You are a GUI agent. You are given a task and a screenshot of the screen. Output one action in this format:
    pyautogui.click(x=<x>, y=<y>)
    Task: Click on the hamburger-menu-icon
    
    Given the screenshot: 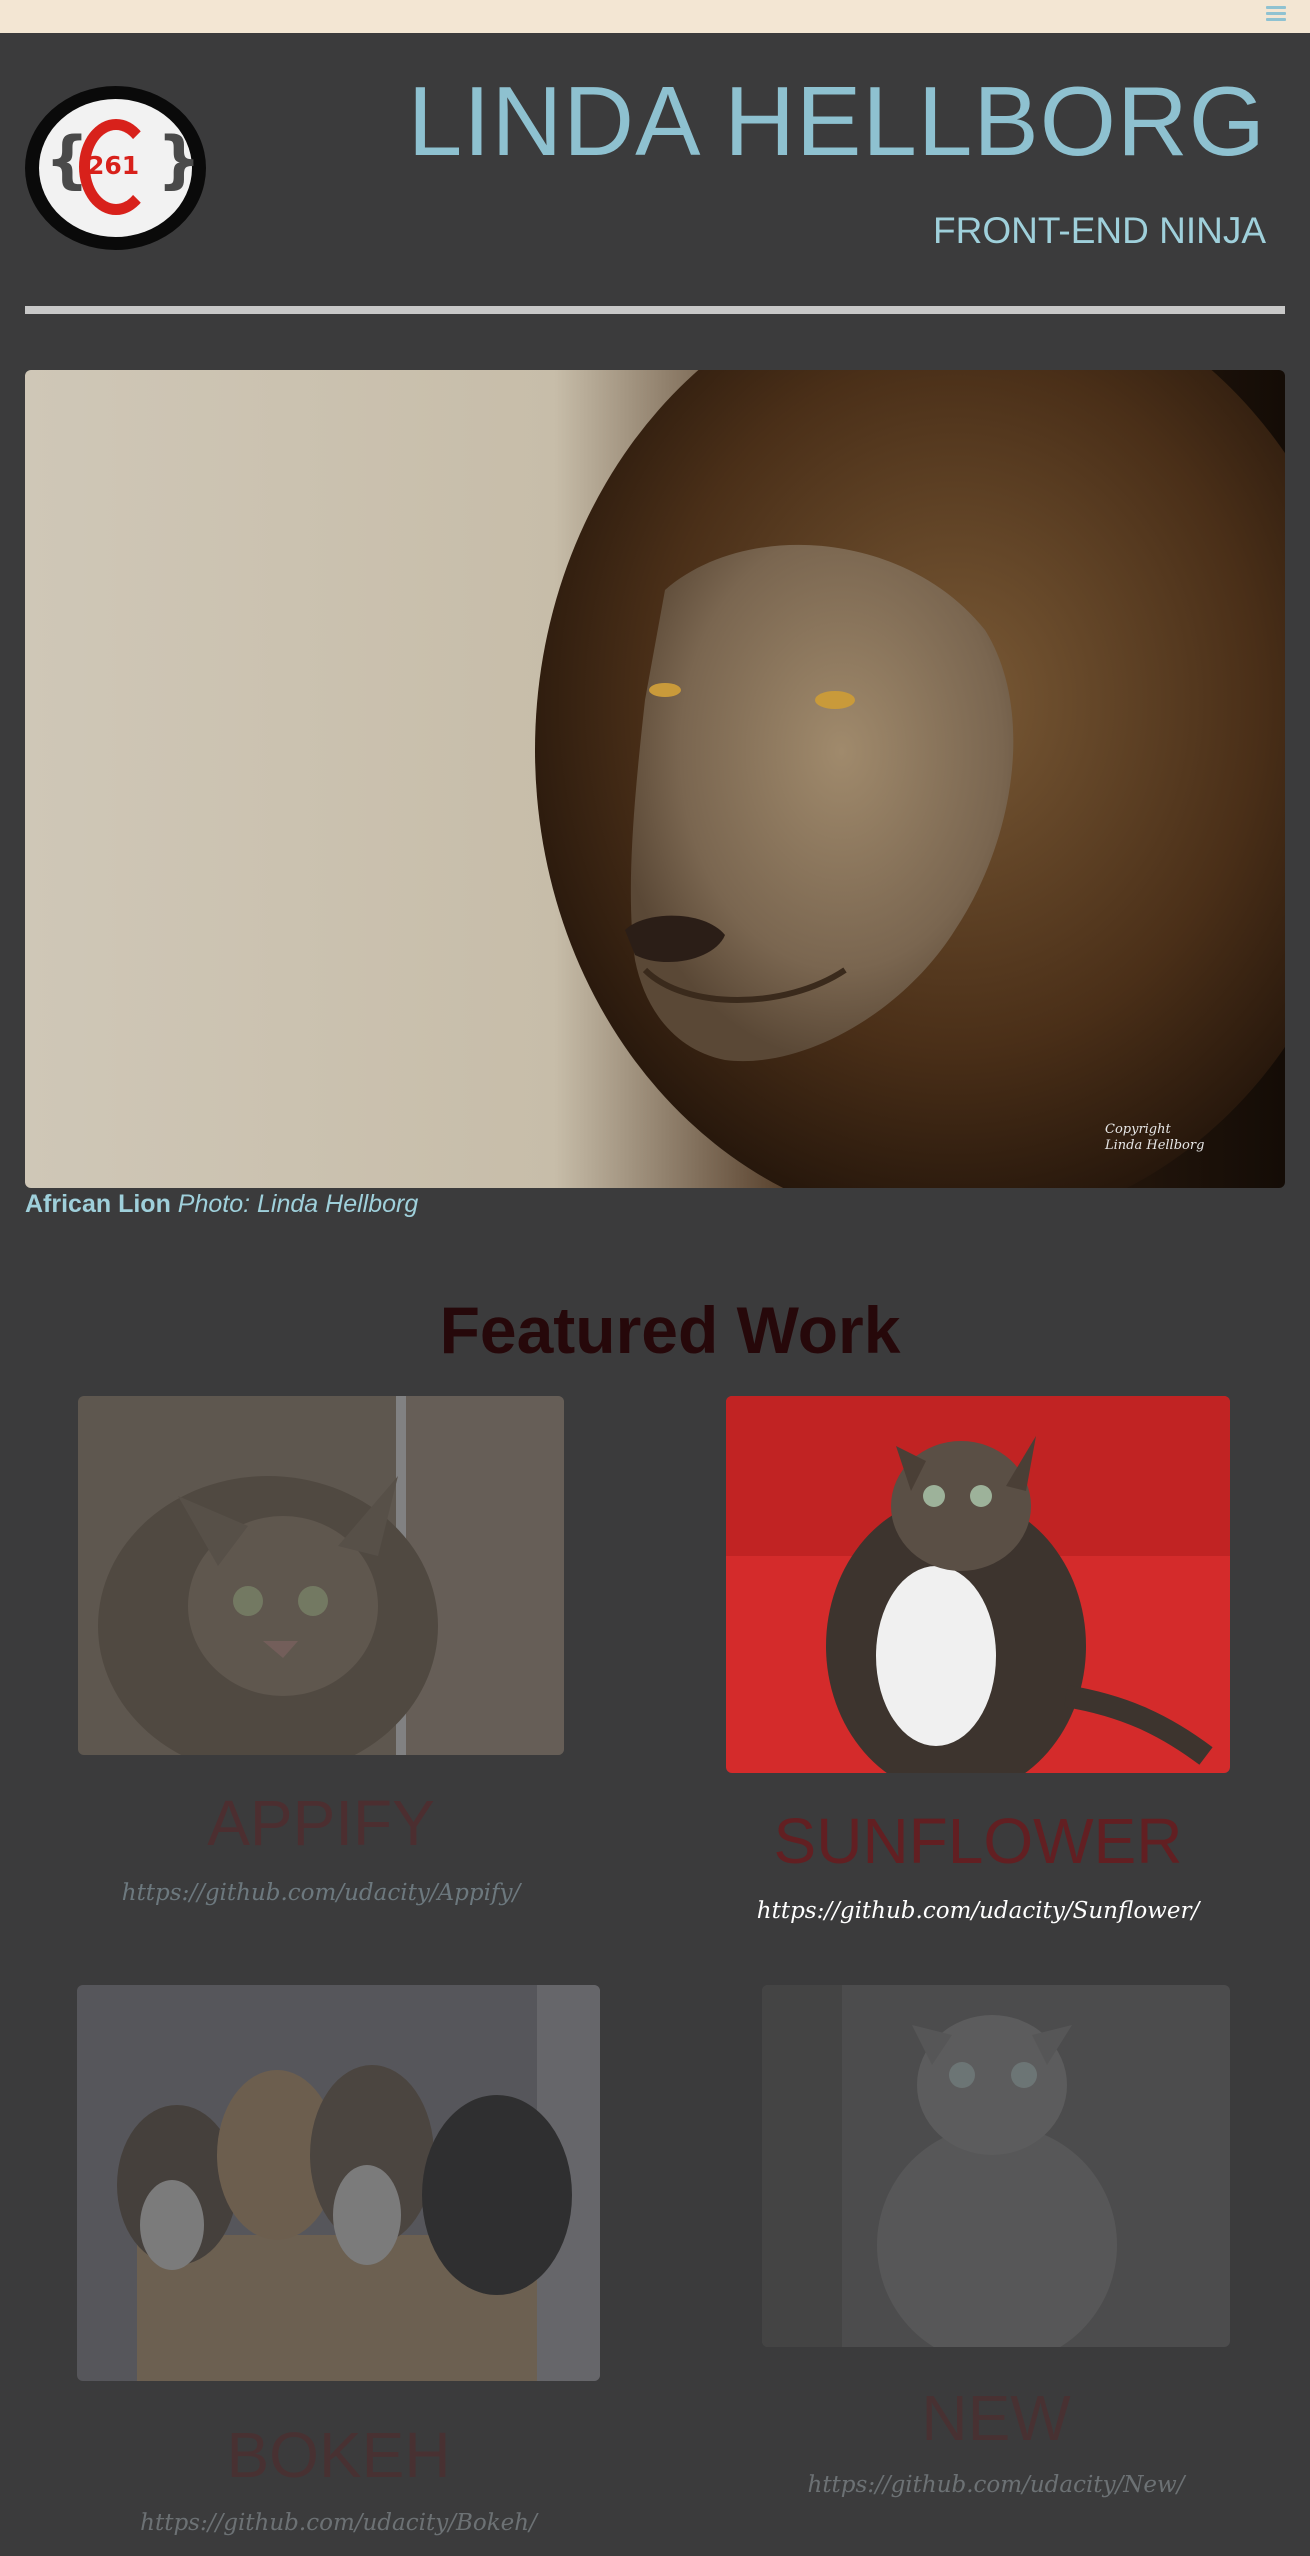 What is the action you would take?
    pyautogui.click(x=1276, y=14)
    